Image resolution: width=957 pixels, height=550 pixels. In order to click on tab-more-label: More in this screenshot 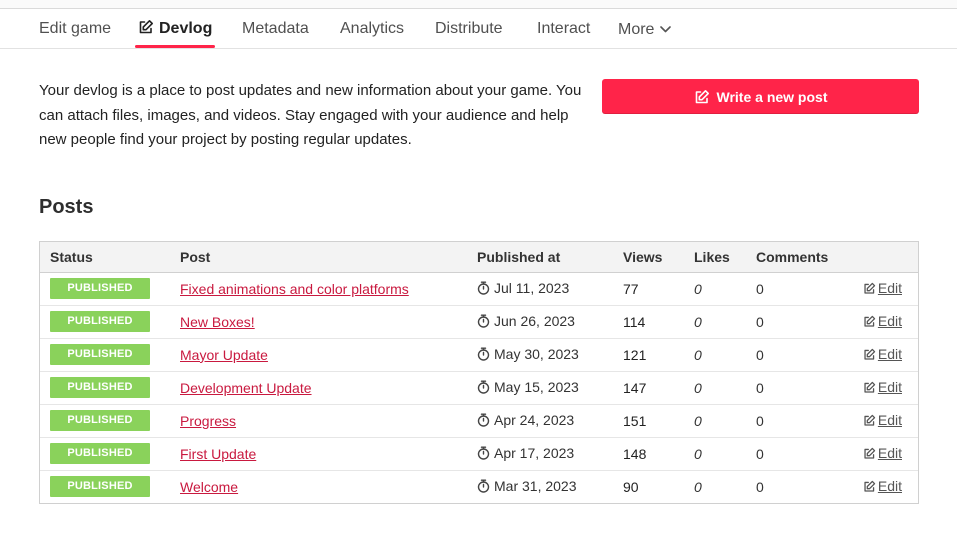, I will do `click(636, 29)`.